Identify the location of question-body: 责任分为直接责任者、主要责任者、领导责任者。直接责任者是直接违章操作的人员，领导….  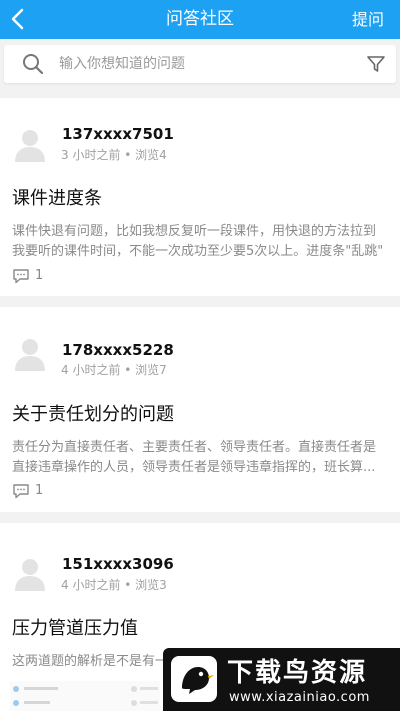
(194, 457).